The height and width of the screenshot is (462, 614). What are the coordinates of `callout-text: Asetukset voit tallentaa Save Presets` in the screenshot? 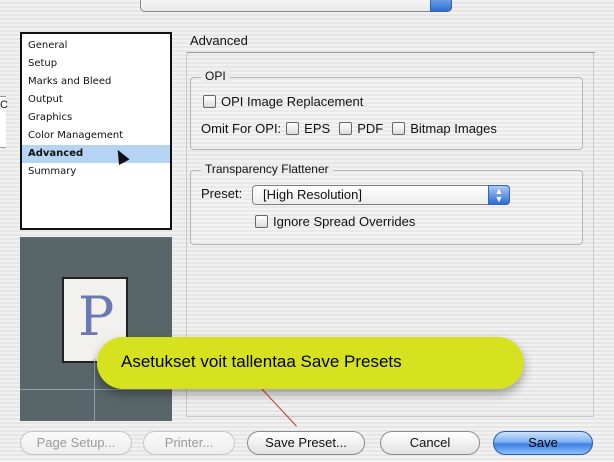 It's located at (261, 361).